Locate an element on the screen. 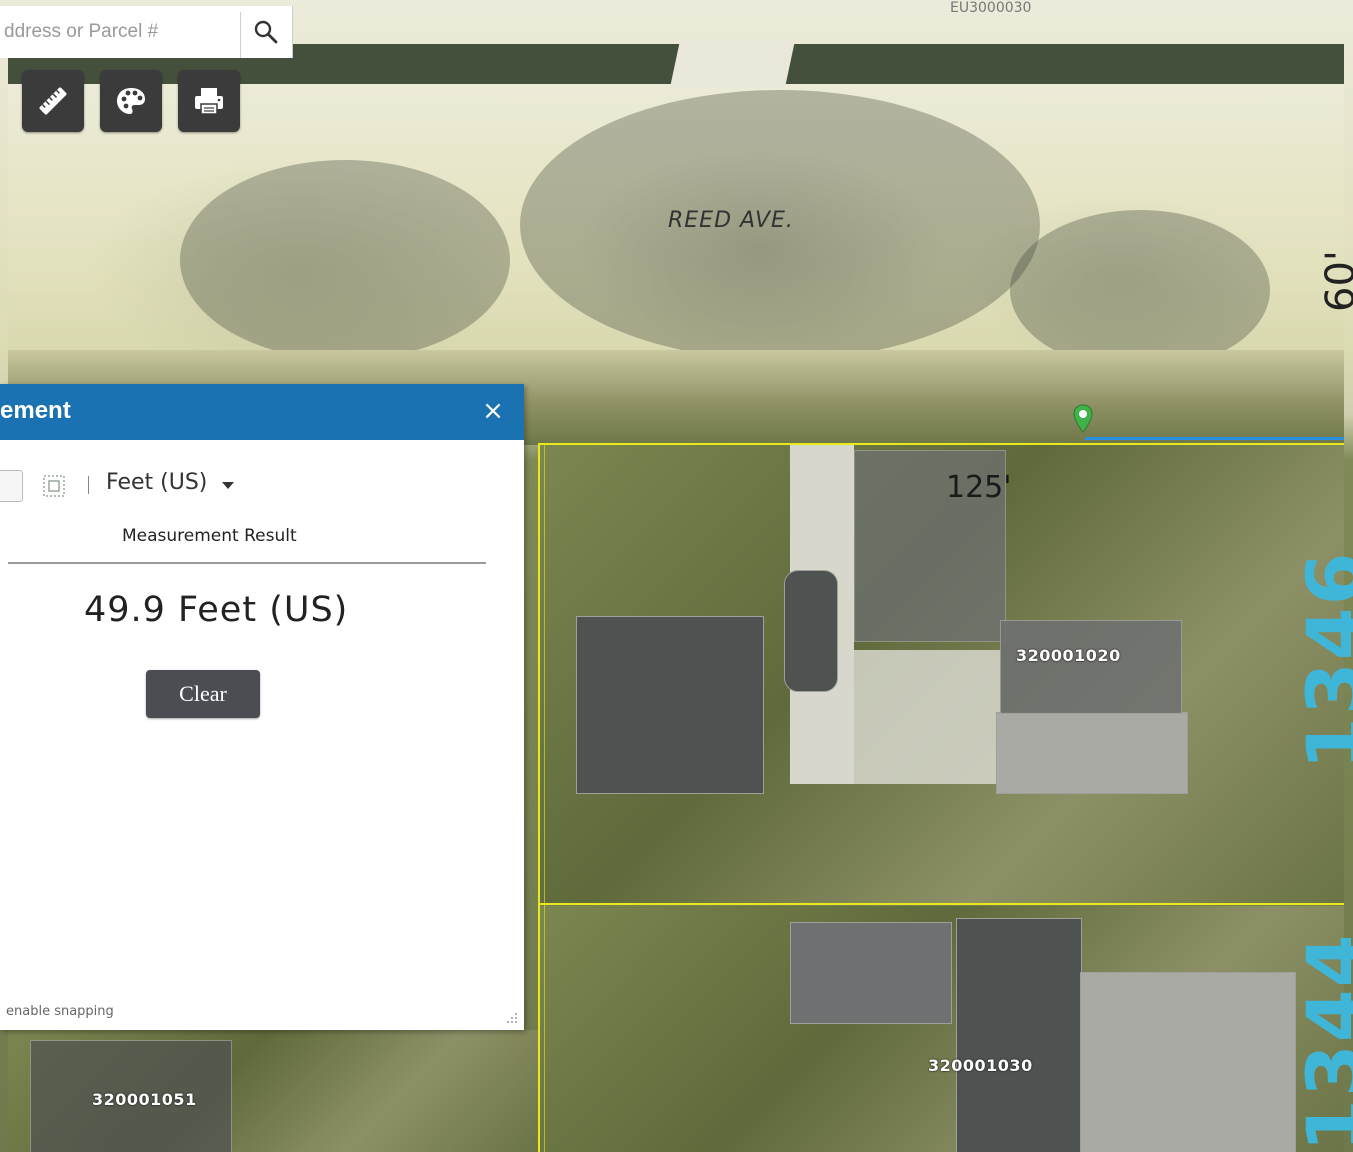 This screenshot has height=1152, width=1353. parcel-id-label: 320001051 is located at coordinates (144, 1099).